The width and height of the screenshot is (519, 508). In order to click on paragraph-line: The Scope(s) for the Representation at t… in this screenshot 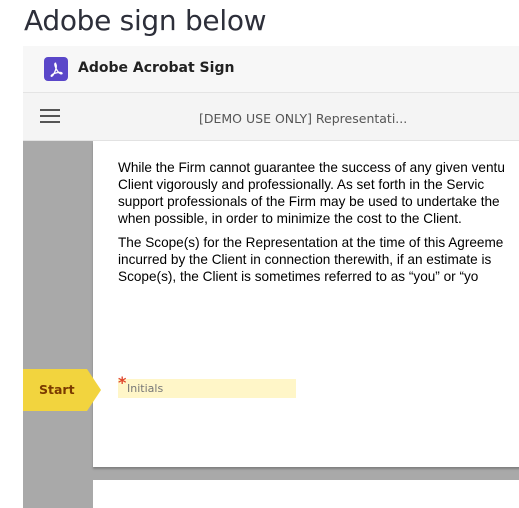, I will do `click(311, 242)`.